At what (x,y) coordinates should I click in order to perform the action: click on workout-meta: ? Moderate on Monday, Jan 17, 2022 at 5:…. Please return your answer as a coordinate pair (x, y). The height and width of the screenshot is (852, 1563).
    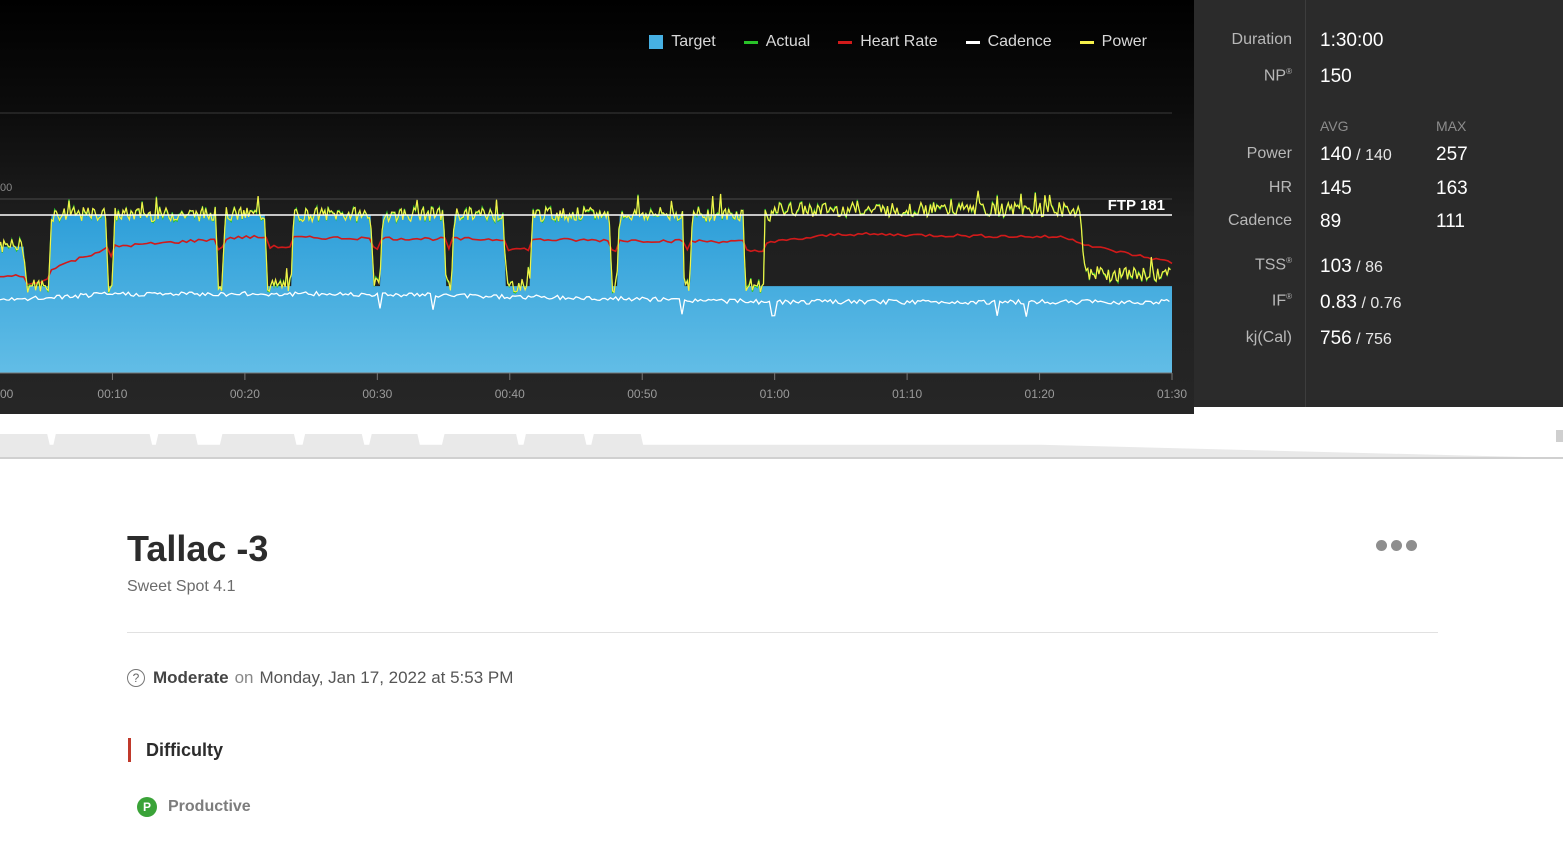
    Looking at the image, I should click on (320, 678).